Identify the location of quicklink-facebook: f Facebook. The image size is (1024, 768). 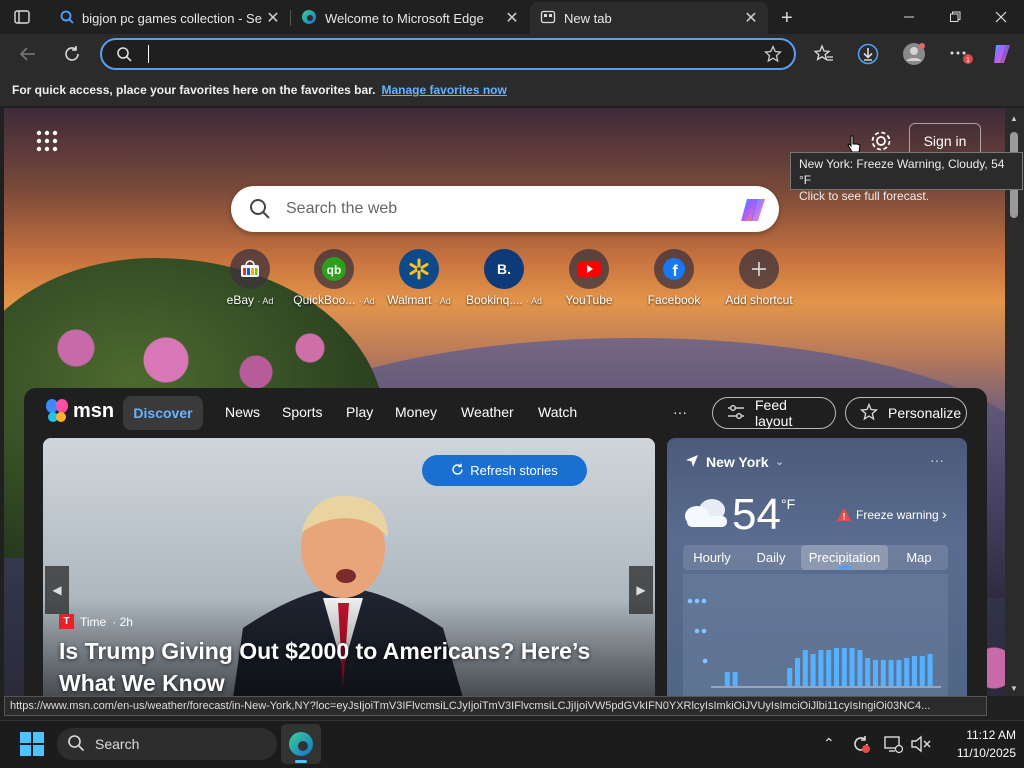
(674, 278).